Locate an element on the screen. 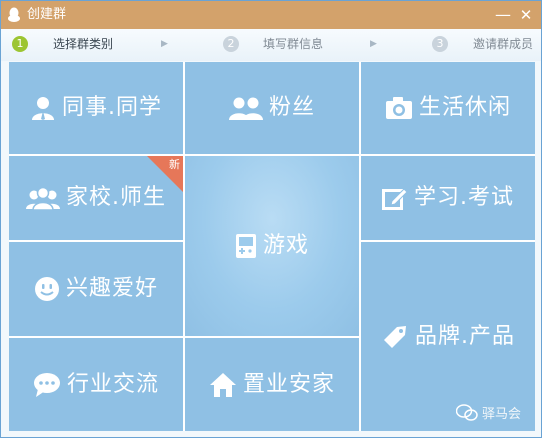  step-3-number: 3 is located at coordinates (440, 44).